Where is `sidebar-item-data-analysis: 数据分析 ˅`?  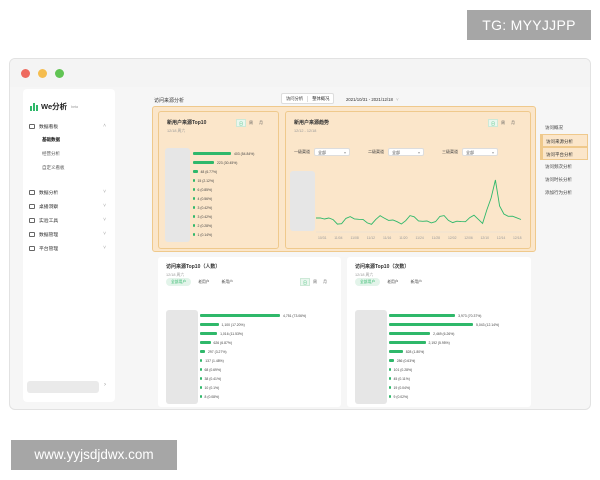 sidebar-item-data-analysis: 数据分析 ˅ is located at coordinates (69, 192).